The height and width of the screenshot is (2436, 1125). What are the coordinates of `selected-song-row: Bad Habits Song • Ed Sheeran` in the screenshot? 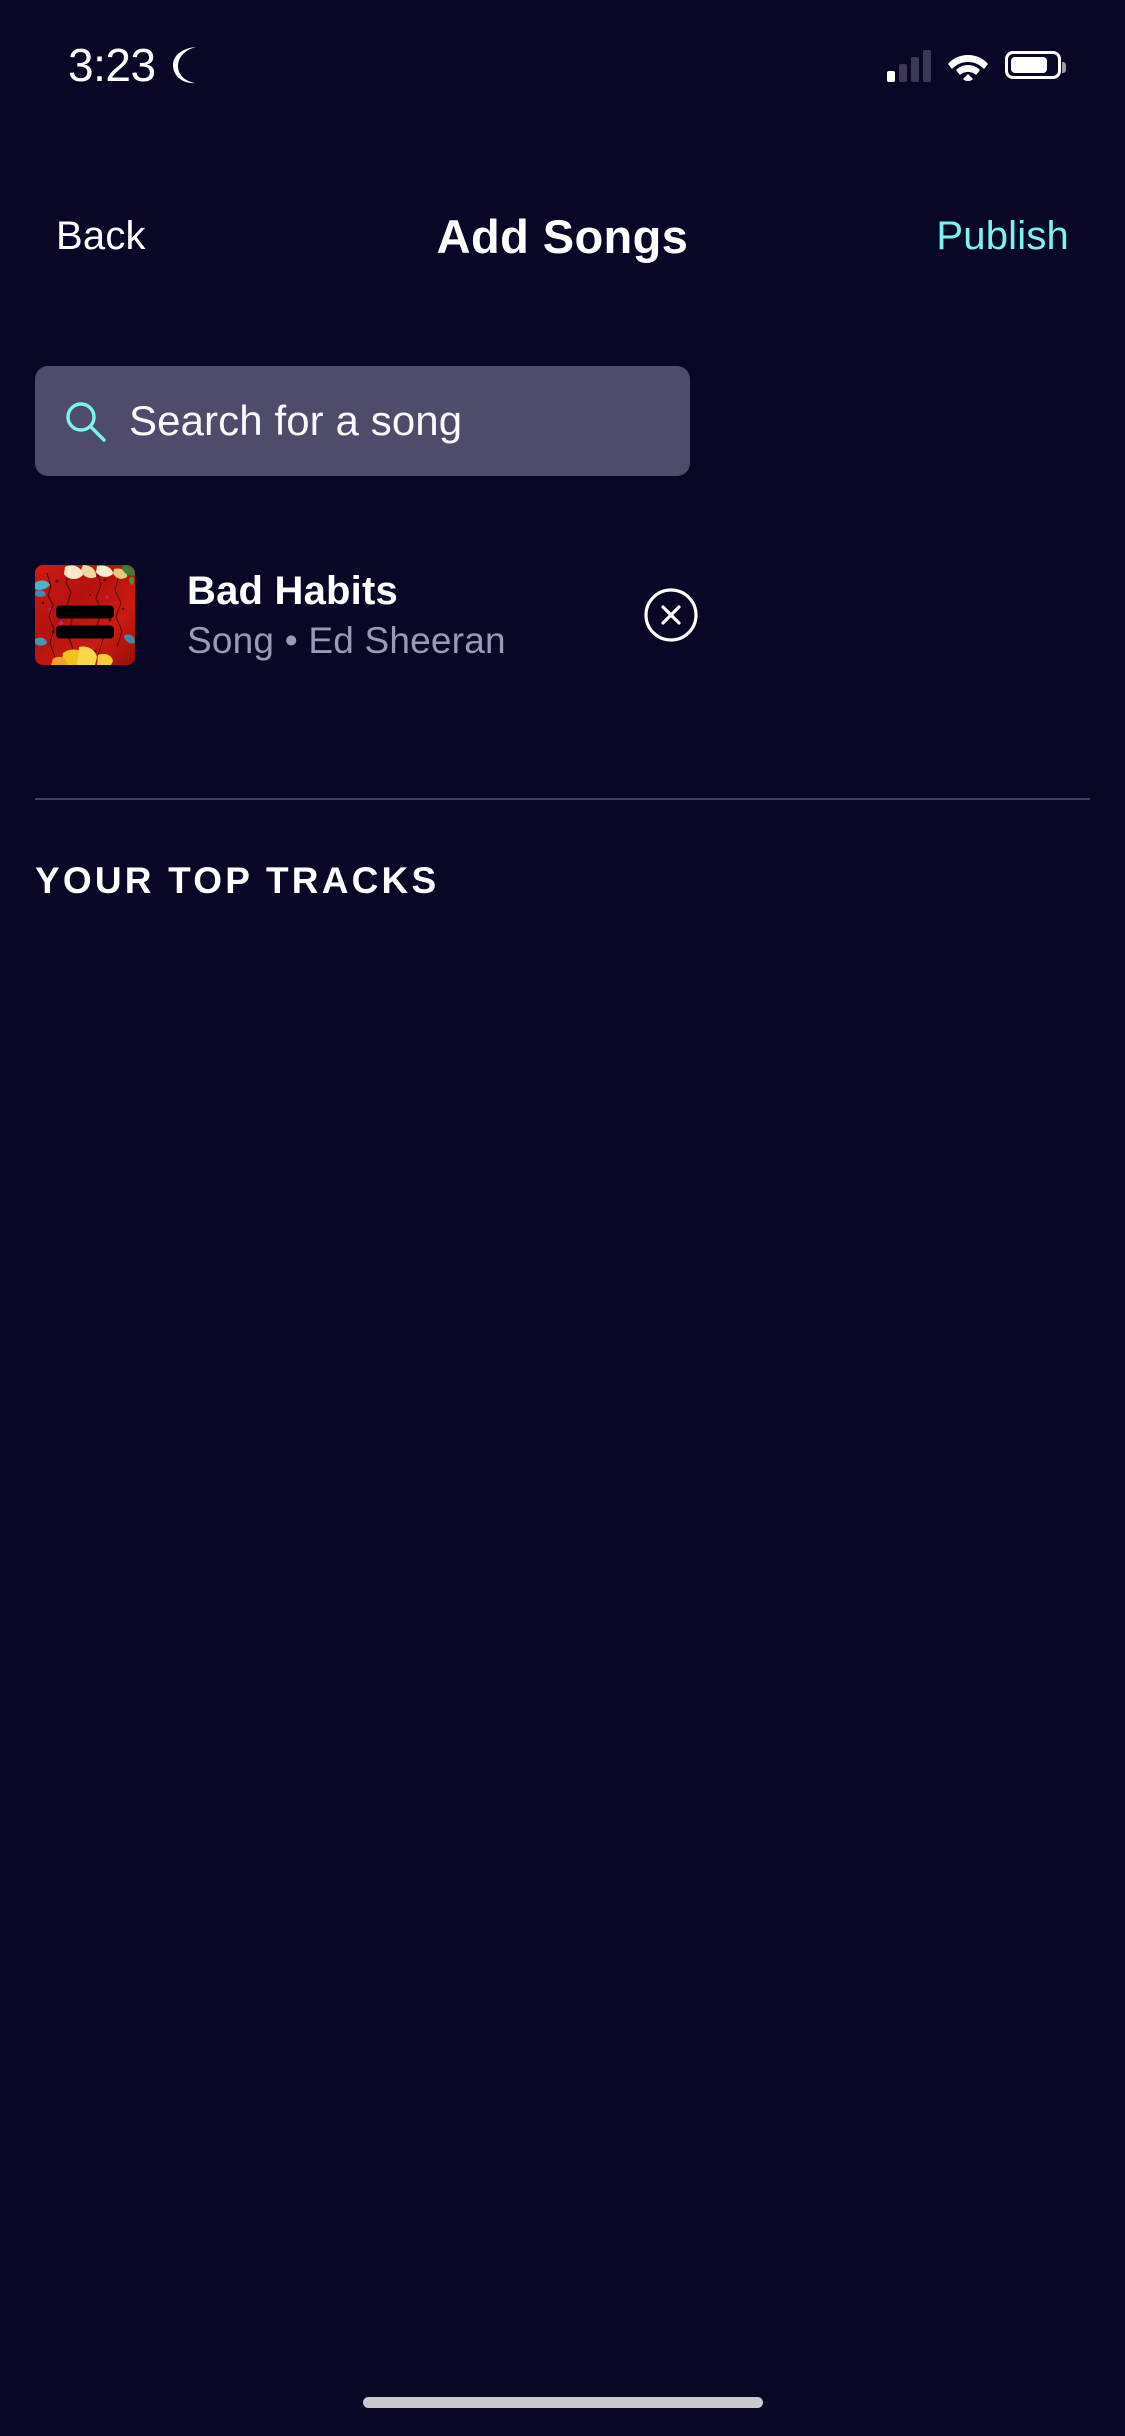 It's located at (562, 615).